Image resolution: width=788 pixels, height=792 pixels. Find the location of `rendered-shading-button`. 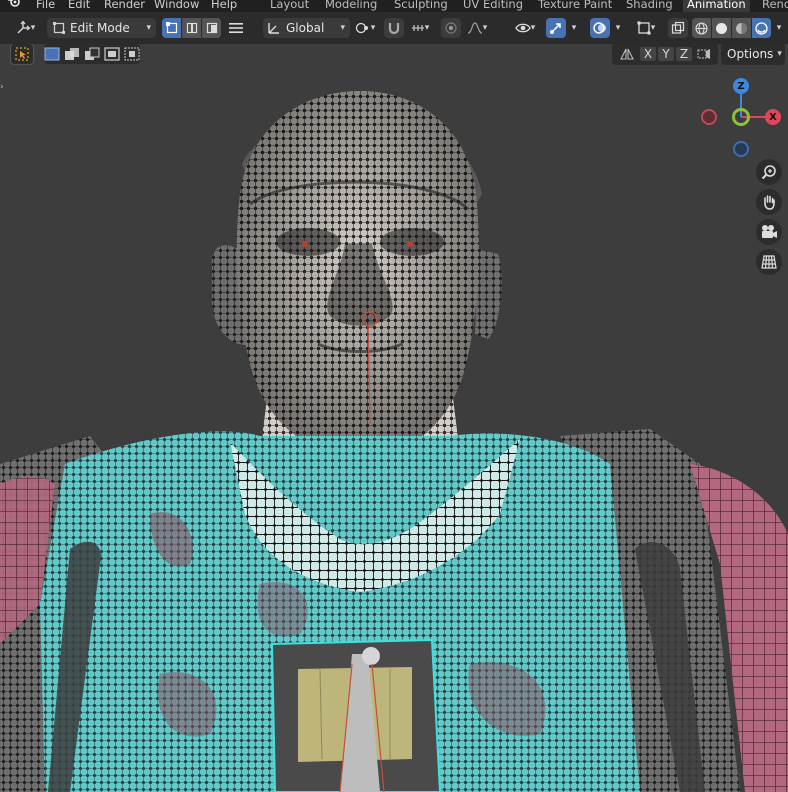

rendered-shading-button is located at coordinates (761, 28).